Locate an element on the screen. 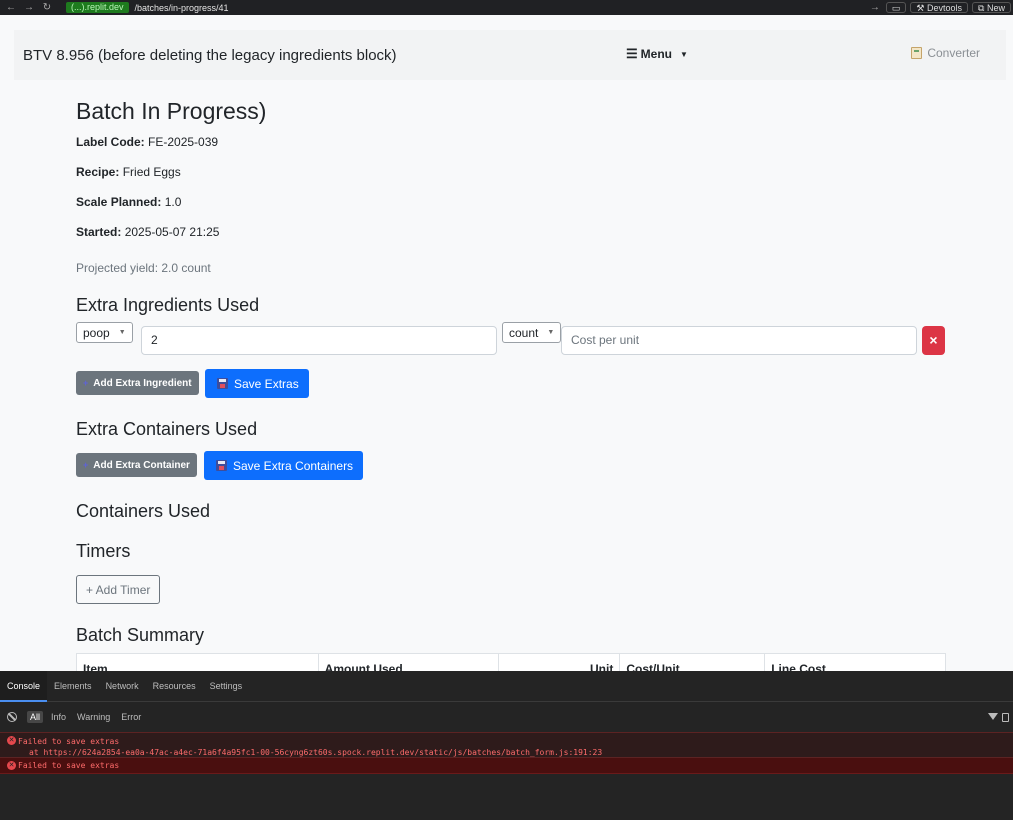 This screenshot has width=1013, height=820. save-extras-button: Save Extras is located at coordinates (257, 383).